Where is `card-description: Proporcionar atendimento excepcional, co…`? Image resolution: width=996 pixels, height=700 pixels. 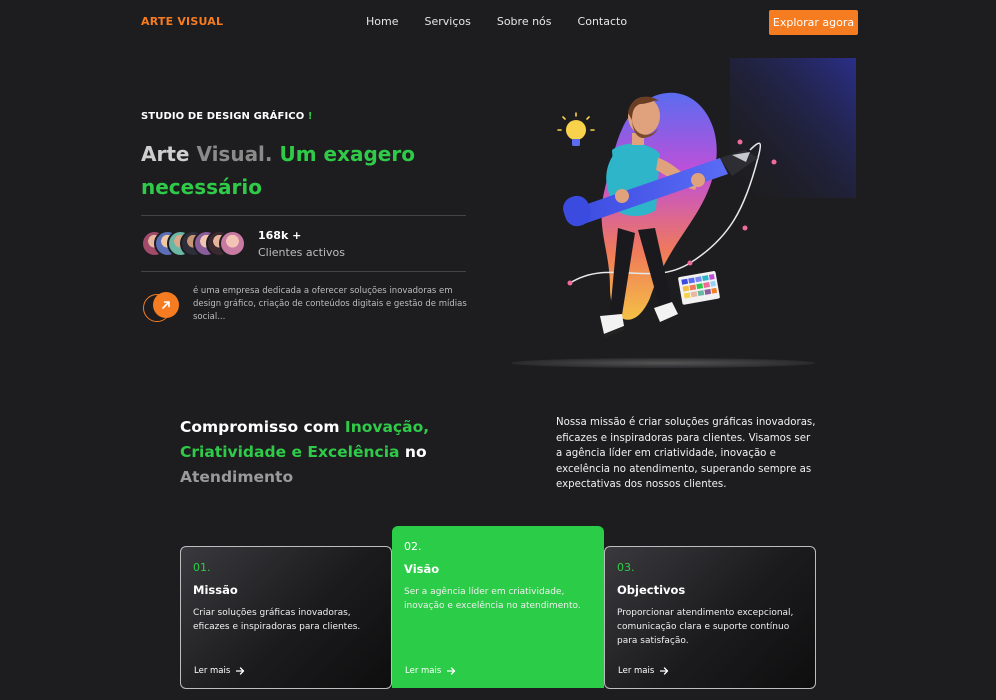
card-description: Proporcionar atendimento excepcional, co… is located at coordinates (705, 627).